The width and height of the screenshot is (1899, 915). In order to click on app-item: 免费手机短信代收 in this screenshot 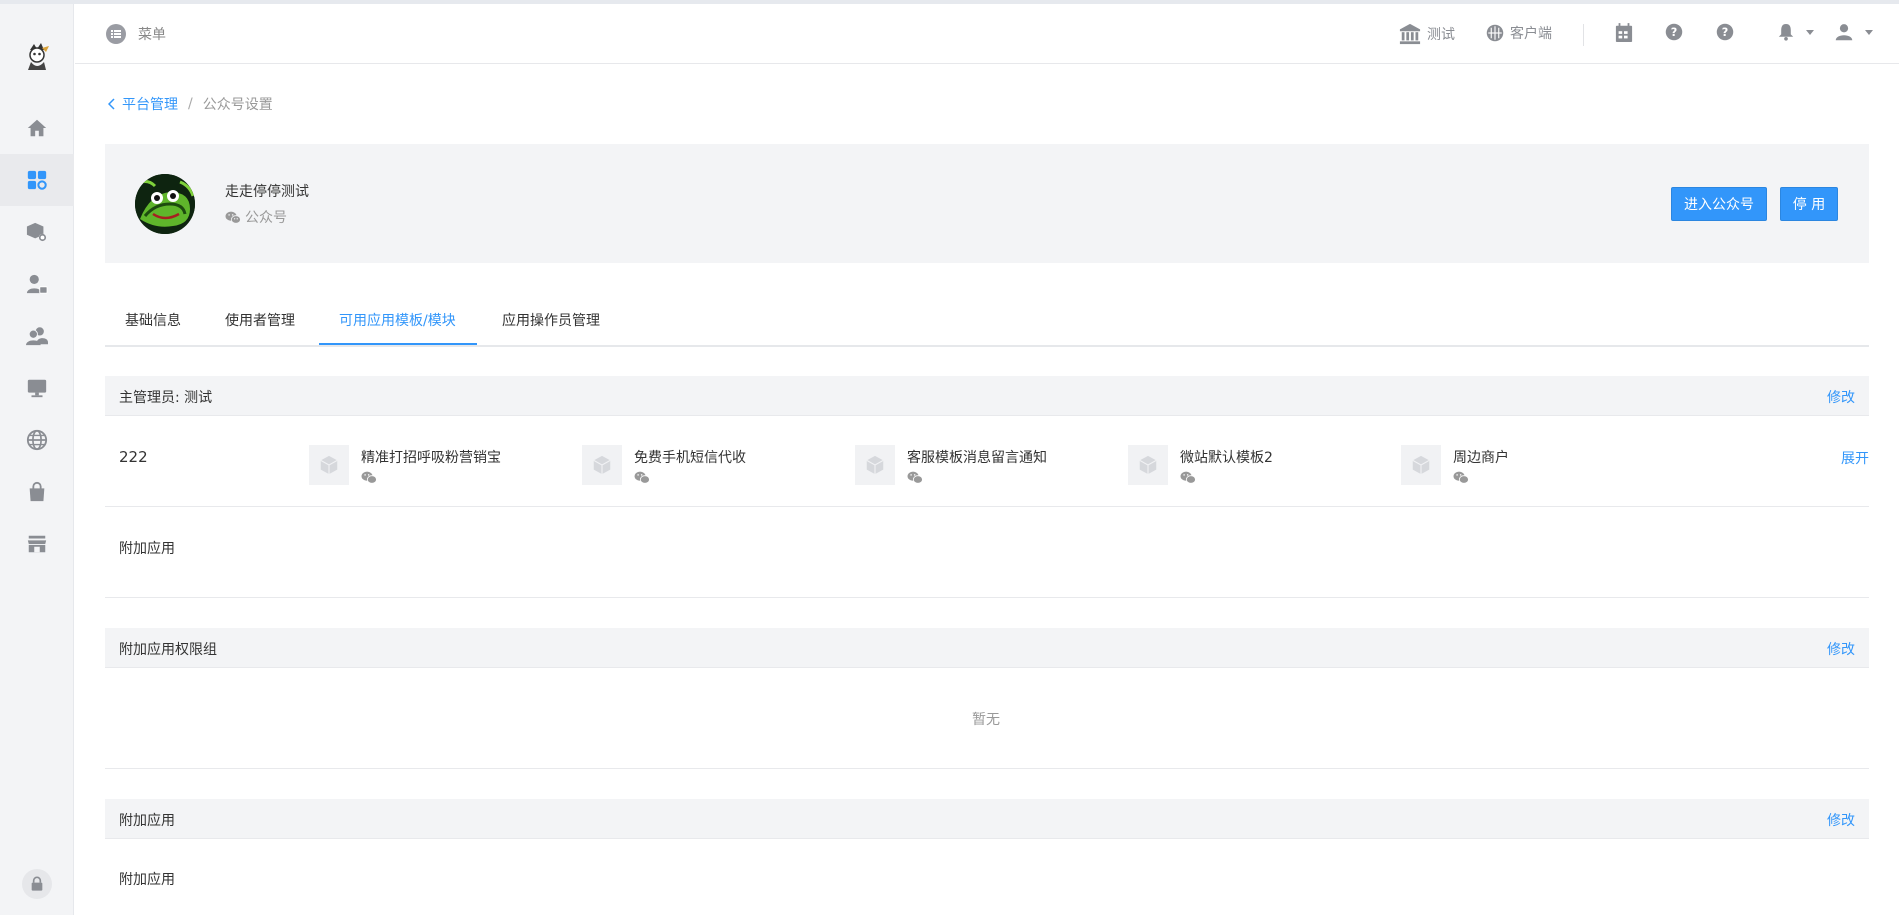, I will do `click(664, 466)`.